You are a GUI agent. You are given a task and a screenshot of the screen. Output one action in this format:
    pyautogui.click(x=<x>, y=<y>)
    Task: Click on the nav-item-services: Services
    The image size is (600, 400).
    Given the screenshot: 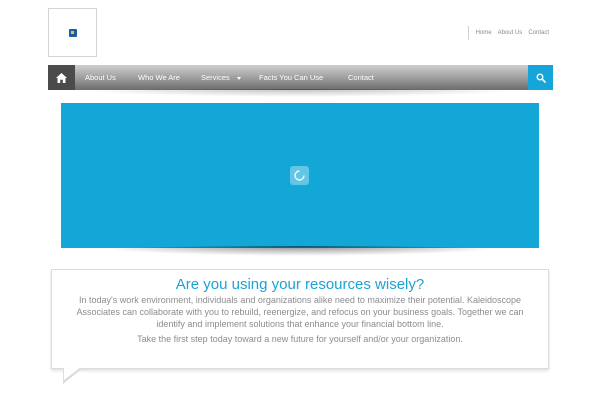 What is the action you would take?
    pyautogui.click(x=221, y=77)
    